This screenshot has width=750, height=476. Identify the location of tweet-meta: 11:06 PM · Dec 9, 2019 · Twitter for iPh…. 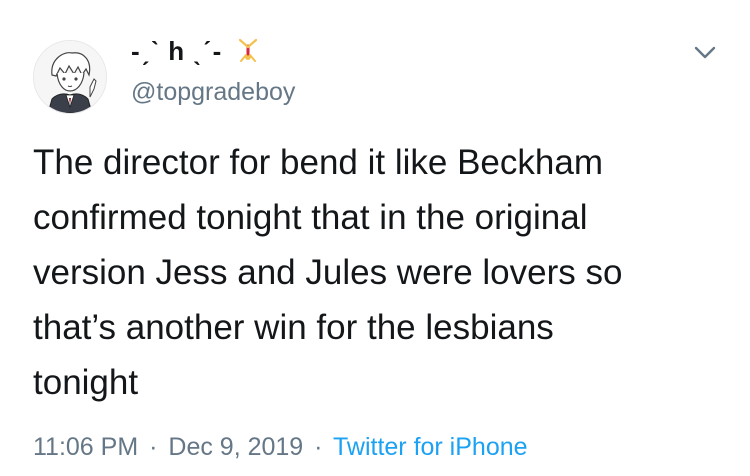
(280, 447).